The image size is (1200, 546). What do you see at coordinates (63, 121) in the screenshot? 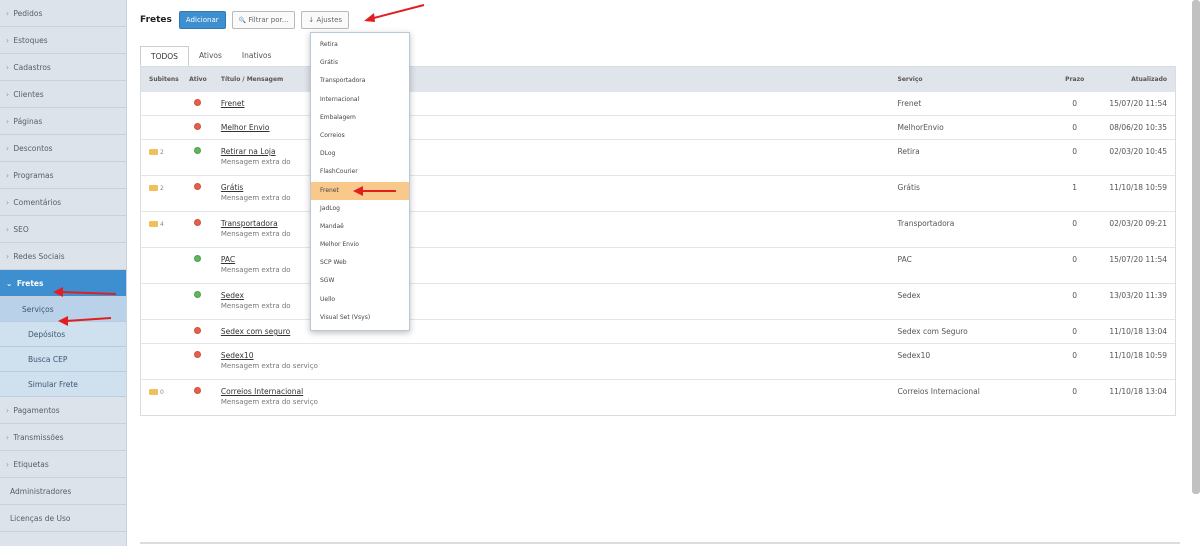
I see `sidebar-item-p-ginas: › Páginas` at bounding box center [63, 121].